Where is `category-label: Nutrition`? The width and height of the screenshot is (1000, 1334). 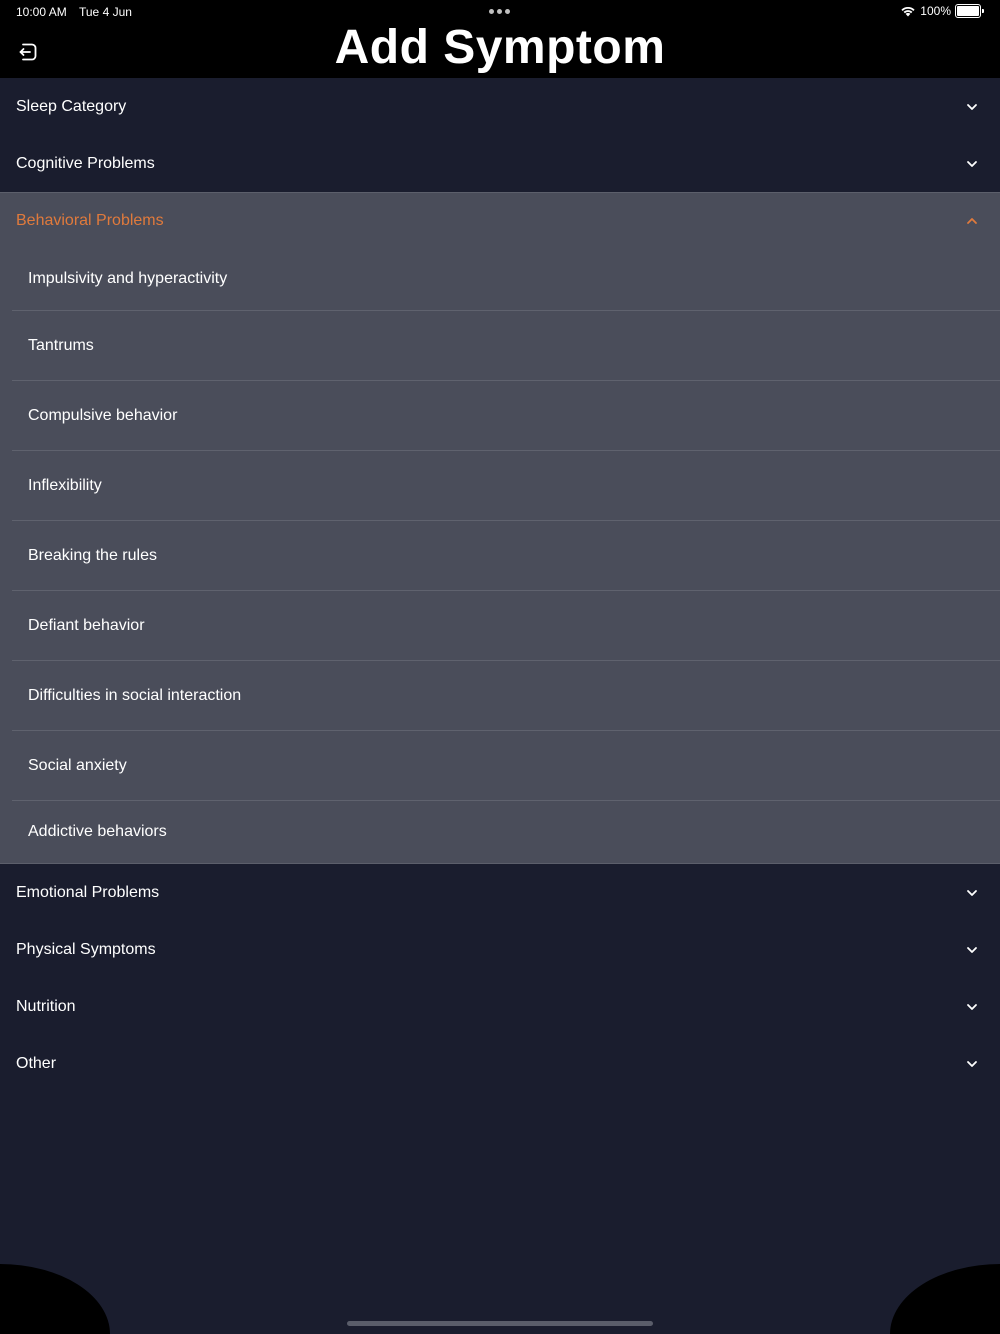 category-label: Nutrition is located at coordinates (46, 1006).